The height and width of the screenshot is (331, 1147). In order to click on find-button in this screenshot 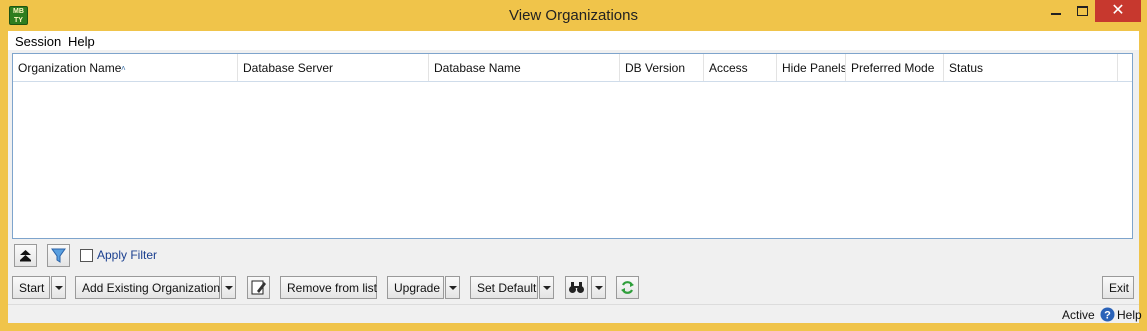, I will do `click(576, 287)`.